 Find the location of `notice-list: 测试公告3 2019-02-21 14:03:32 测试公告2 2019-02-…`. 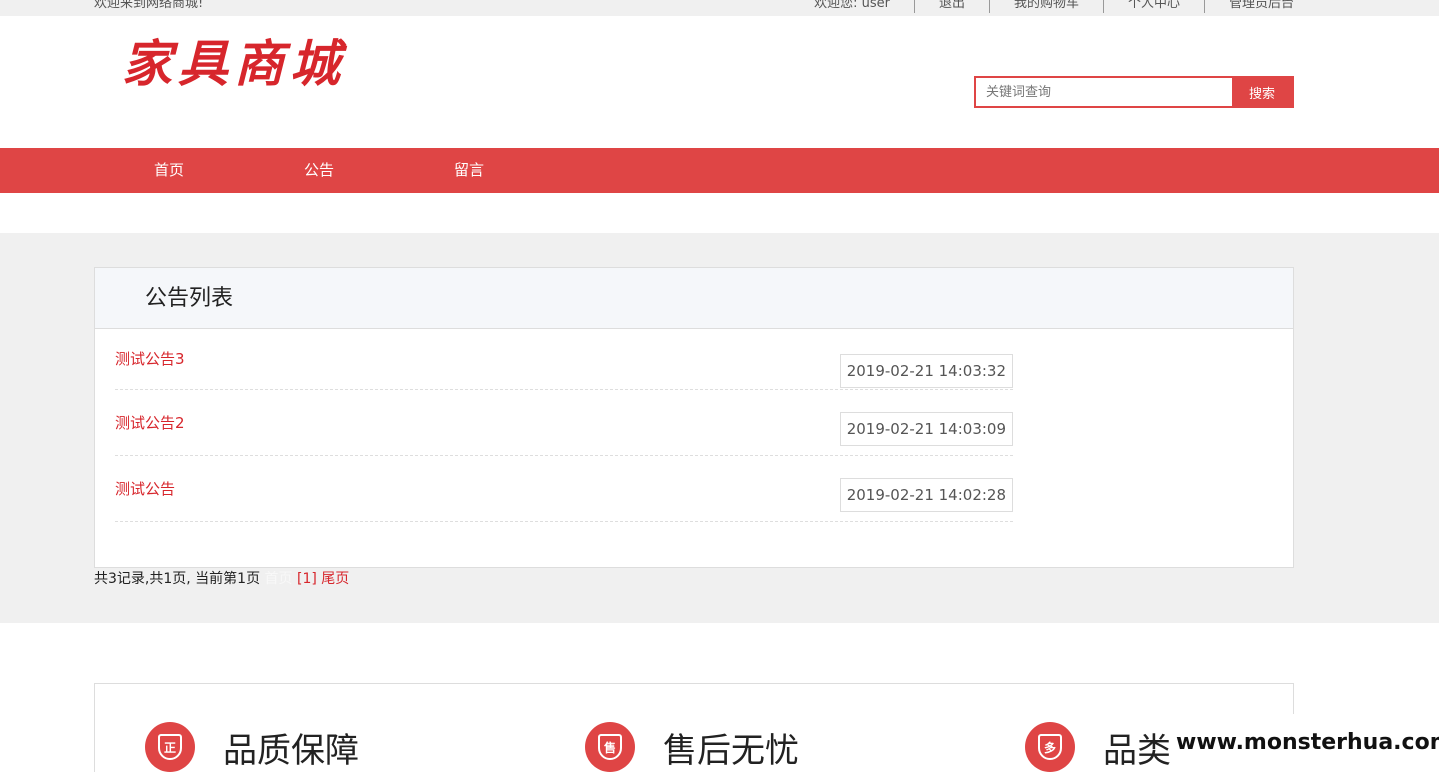

notice-list: 测试公告3 2019-02-21 14:03:32 测试公告2 2019-02-… is located at coordinates (564, 435).